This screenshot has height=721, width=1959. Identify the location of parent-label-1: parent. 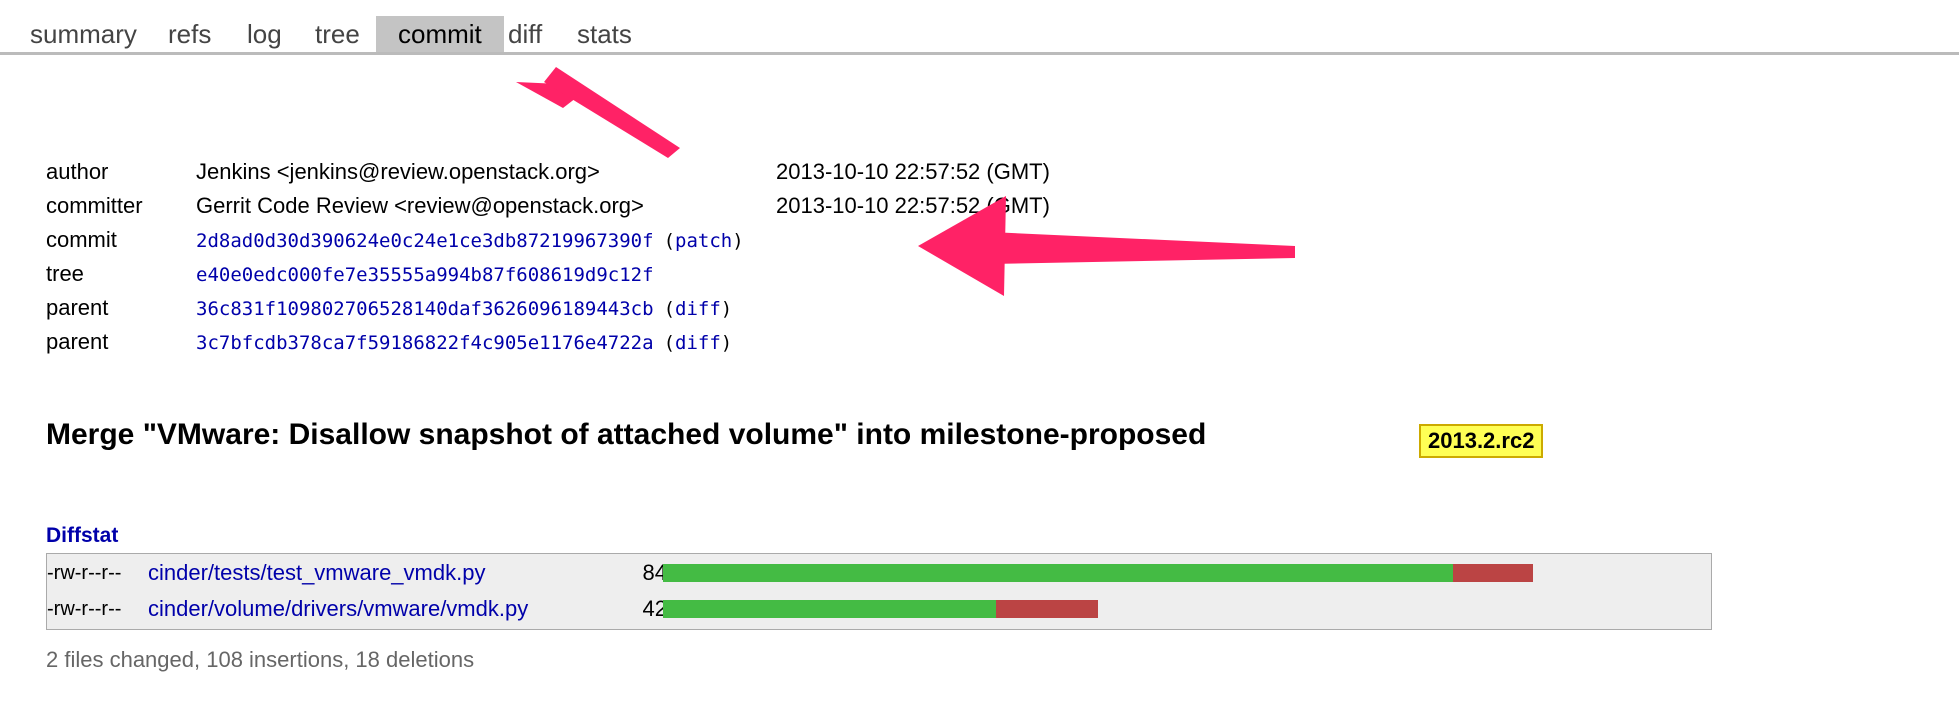
(77, 307).